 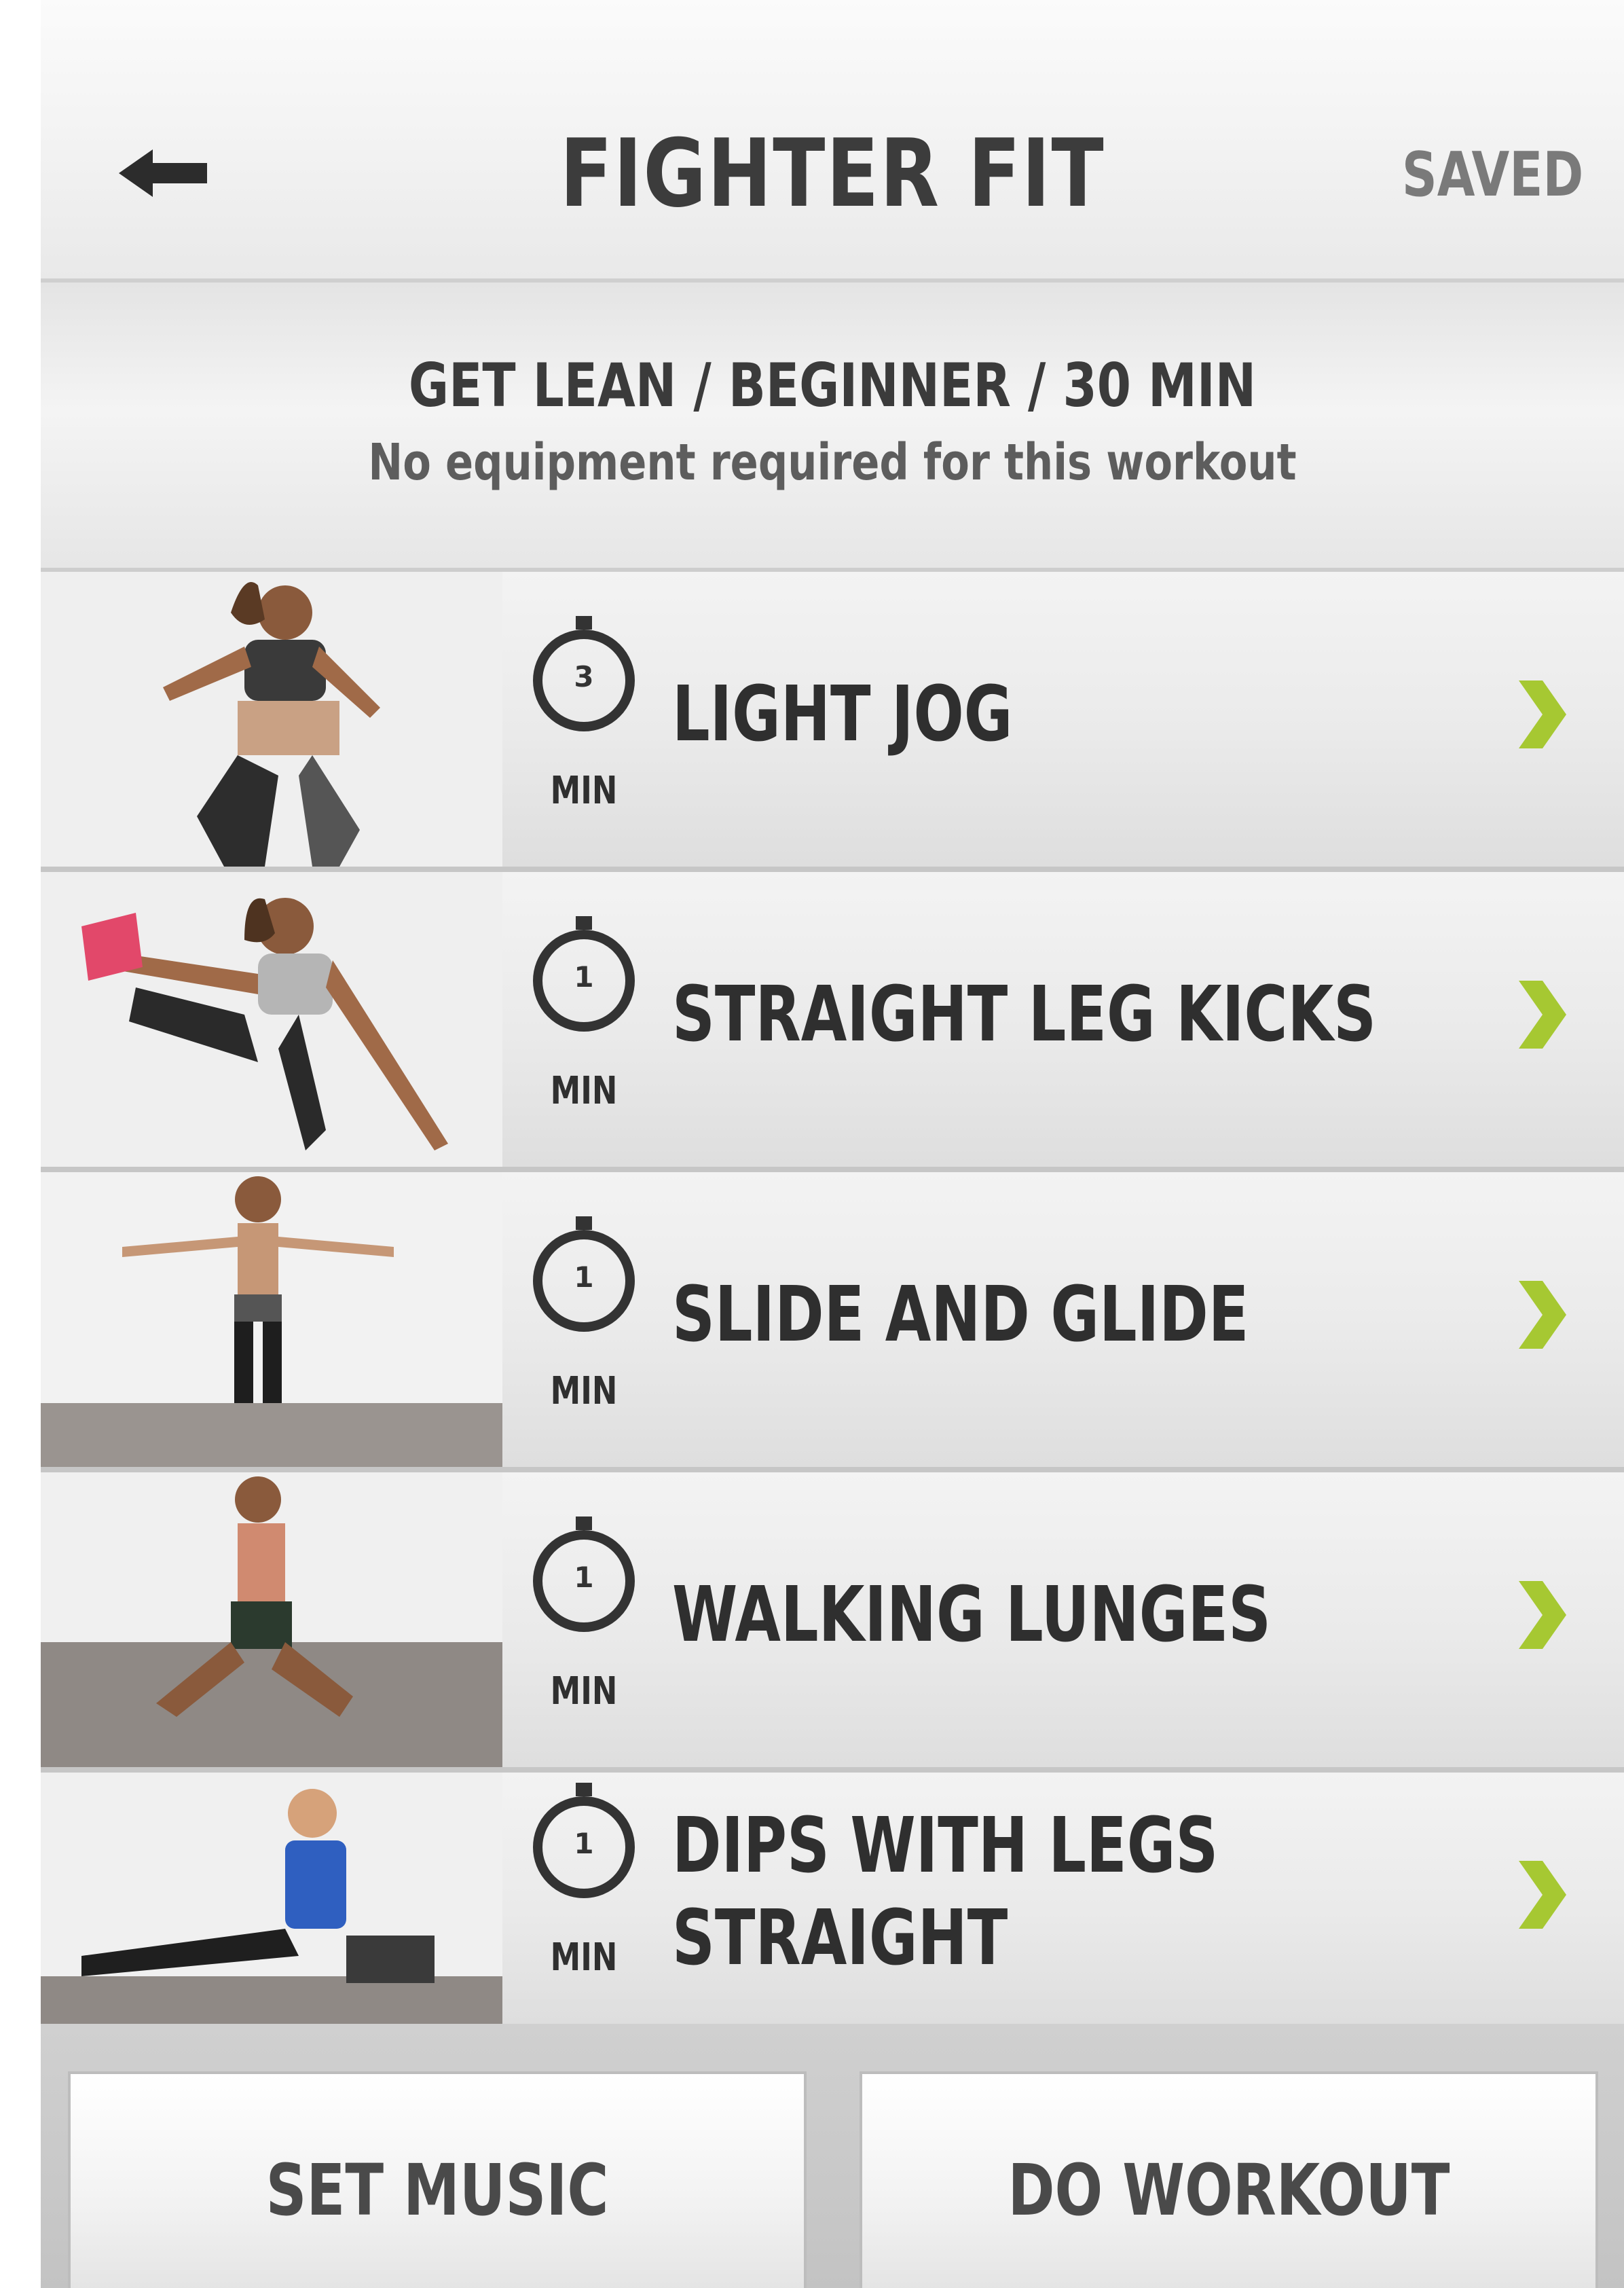 I want to click on set-music-label: SET MUSIC, so click(x=437, y=2190).